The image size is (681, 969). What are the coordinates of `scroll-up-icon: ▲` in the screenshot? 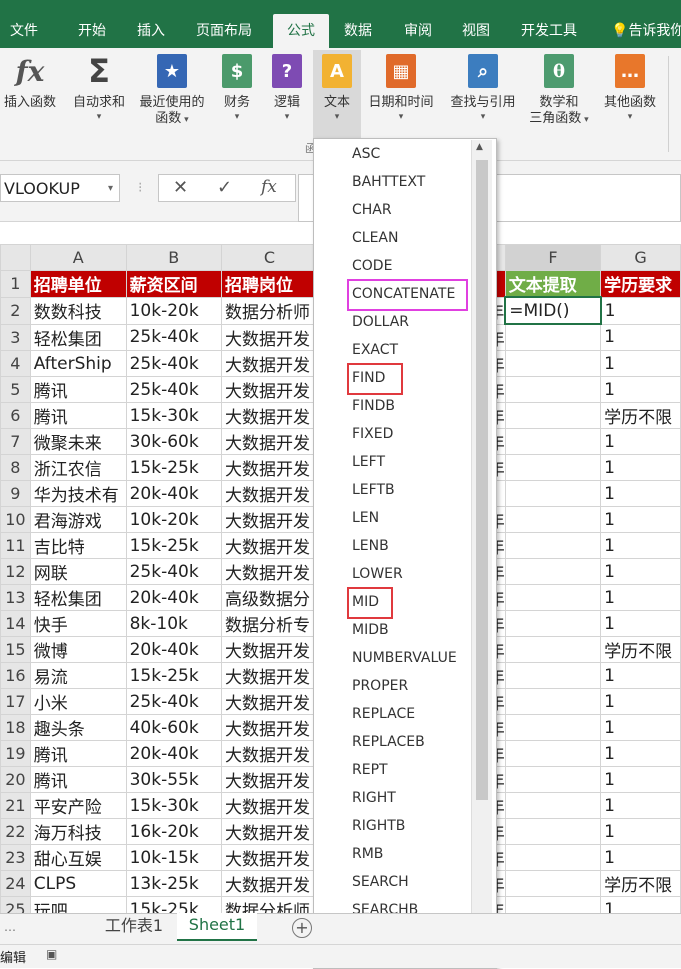 It's located at (479, 147).